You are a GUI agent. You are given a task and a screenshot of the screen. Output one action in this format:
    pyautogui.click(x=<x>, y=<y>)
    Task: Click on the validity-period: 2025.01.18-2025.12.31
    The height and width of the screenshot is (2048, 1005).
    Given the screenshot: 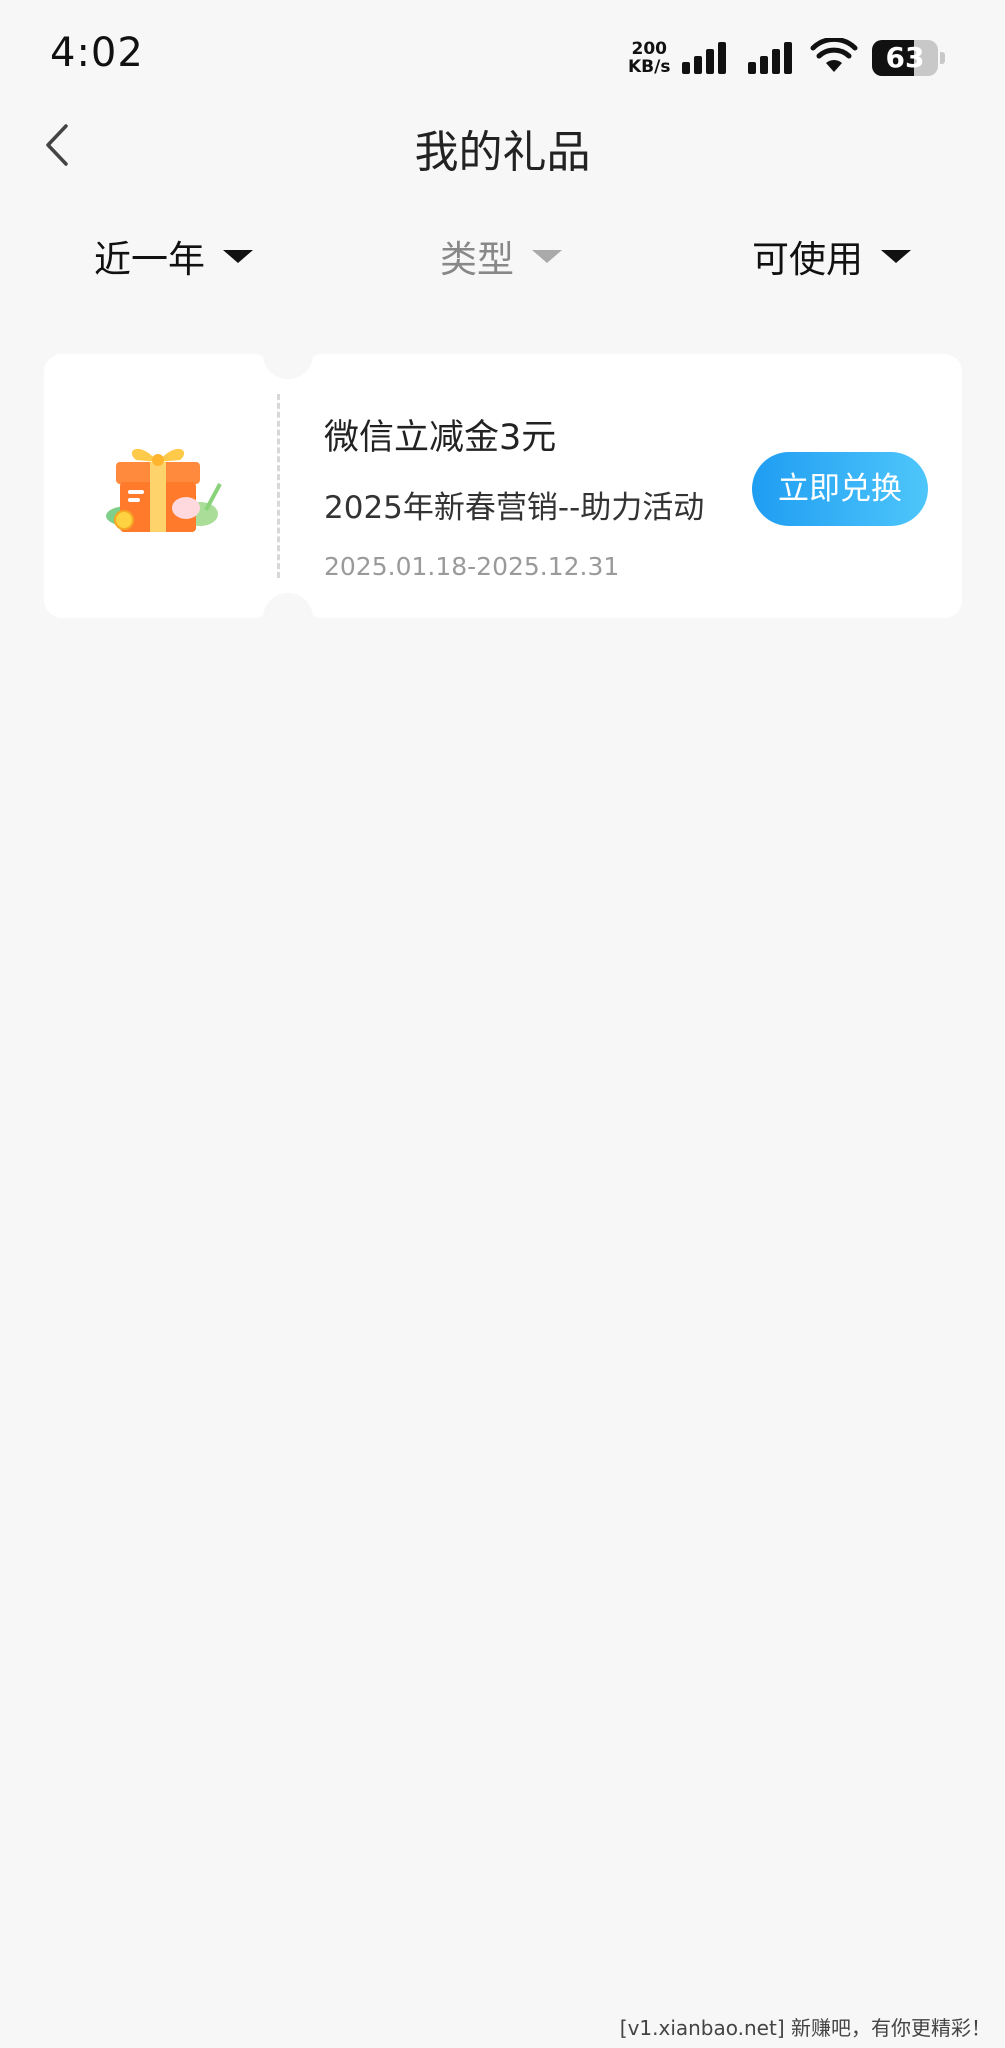 What is the action you would take?
    pyautogui.click(x=472, y=566)
    